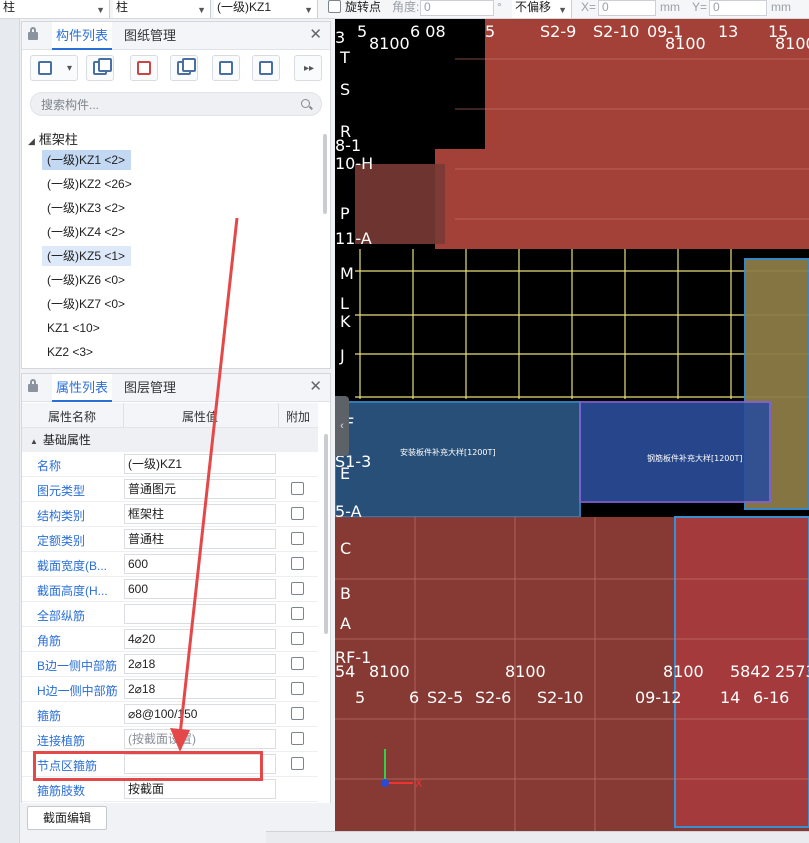 This screenshot has height=843, width=809. I want to click on annotation-arrow, so click(204, 484).